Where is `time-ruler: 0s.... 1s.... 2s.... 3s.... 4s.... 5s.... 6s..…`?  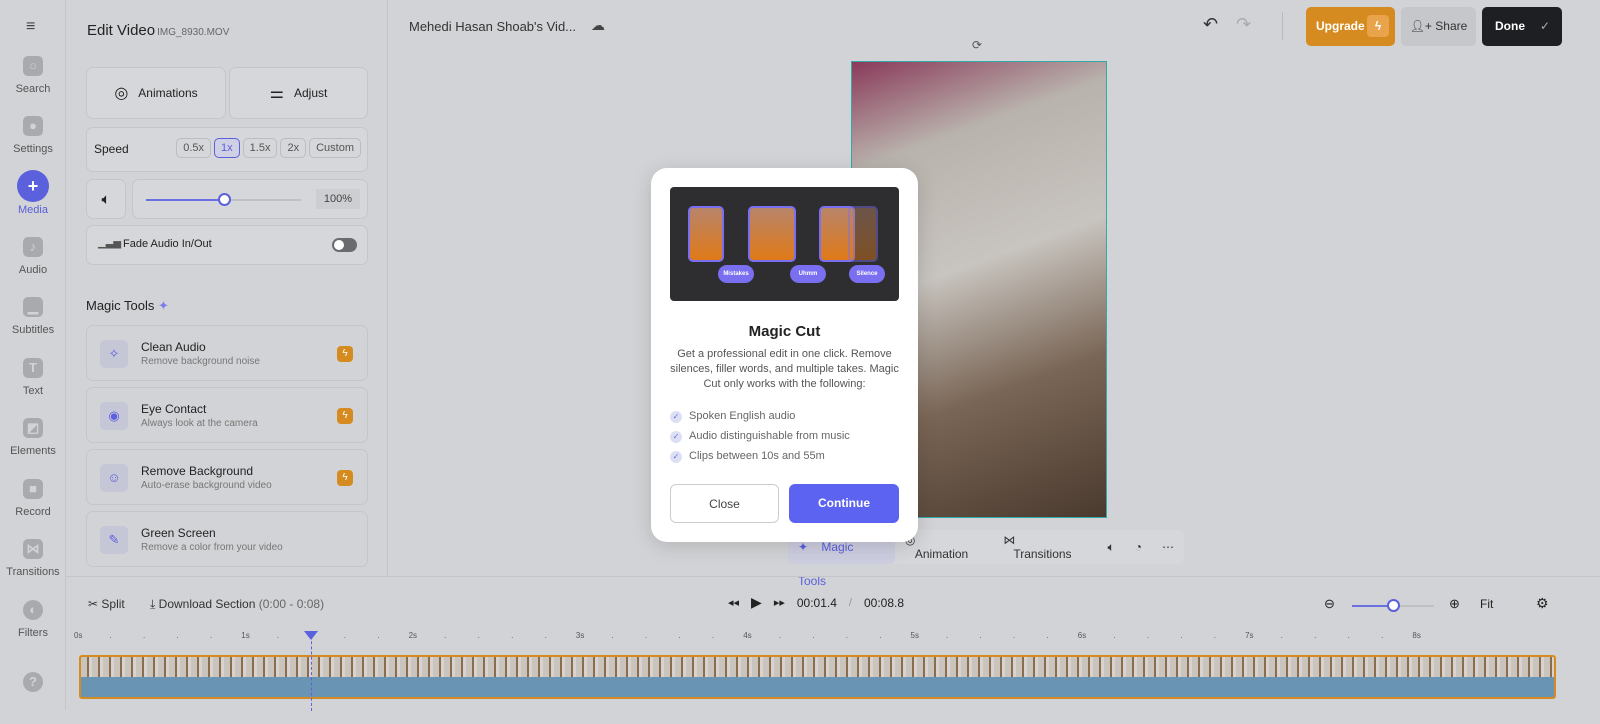
time-ruler: 0s.... 1s.... 2s.... 3s.... 4s.... 5s.... 6s..… is located at coordinates (833, 638).